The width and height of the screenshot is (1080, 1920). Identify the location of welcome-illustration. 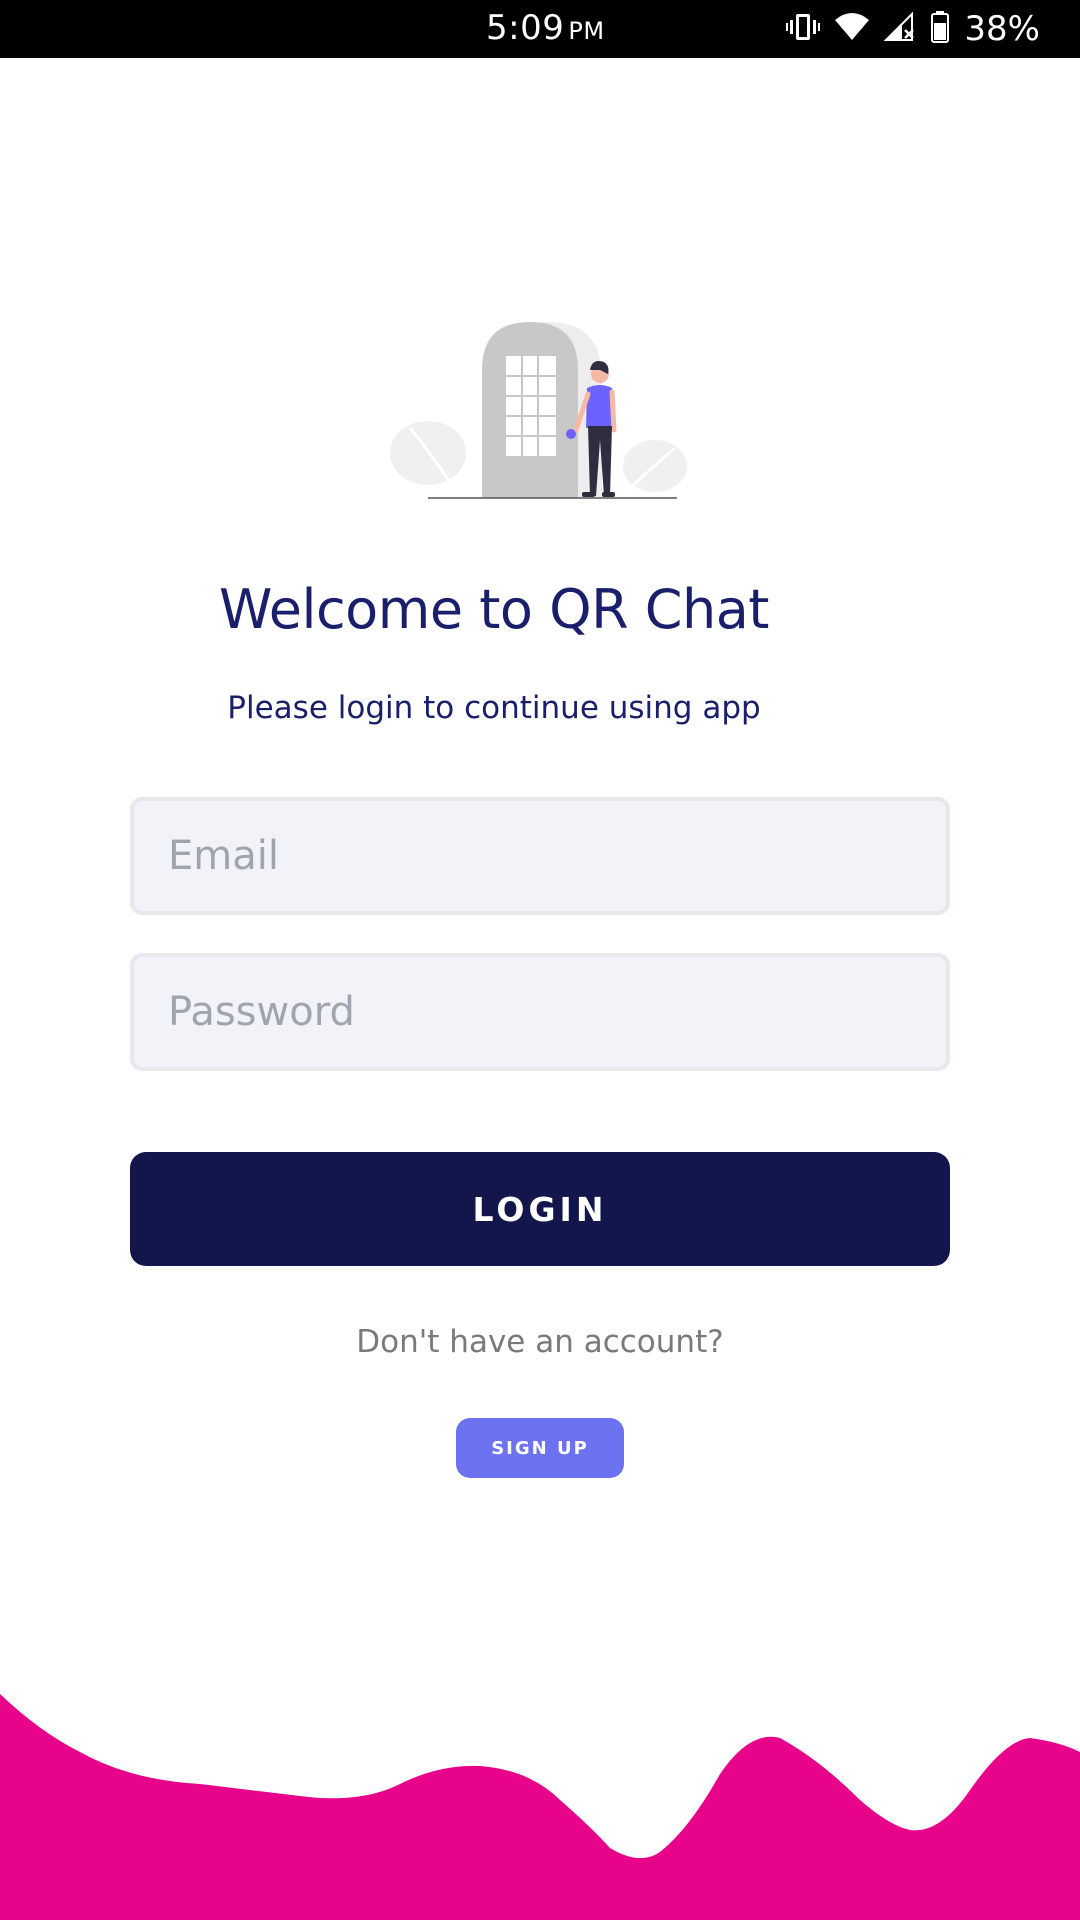
(538, 411).